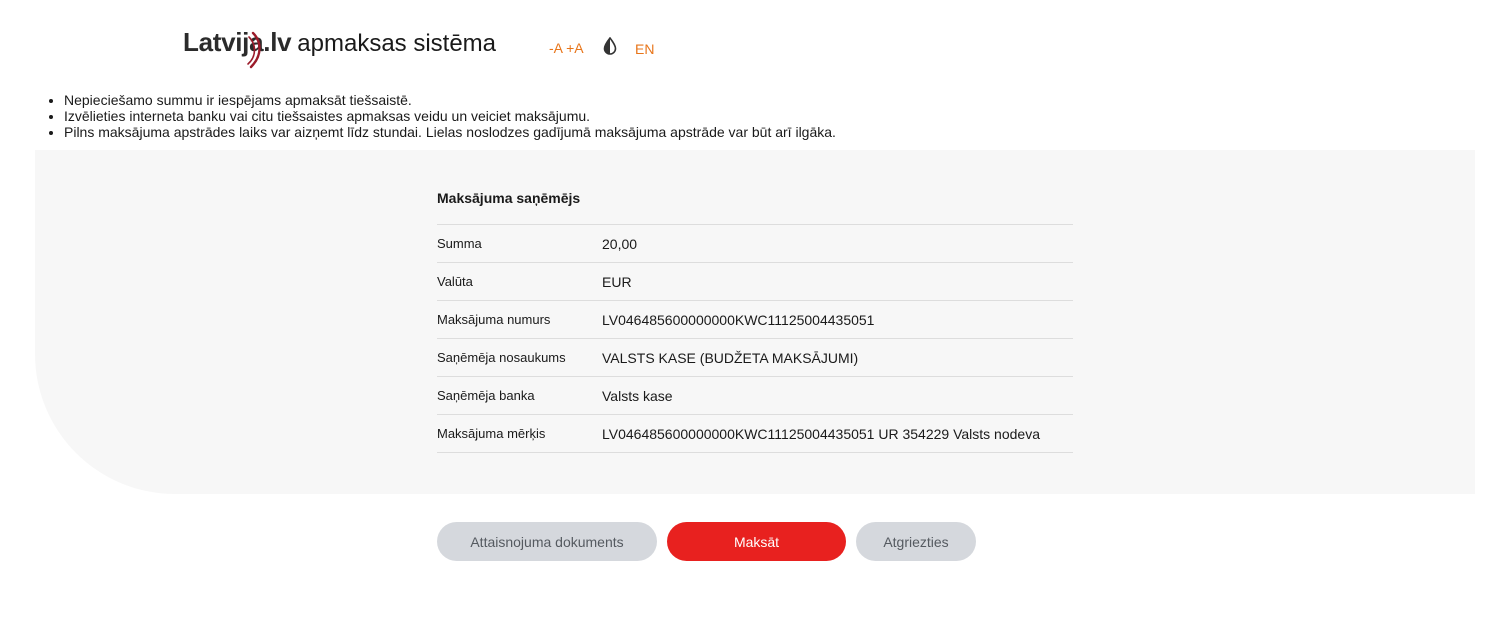 The image size is (1512, 632). Describe the element at coordinates (620, 243) in the screenshot. I see `detail-value: 20,00` at that location.